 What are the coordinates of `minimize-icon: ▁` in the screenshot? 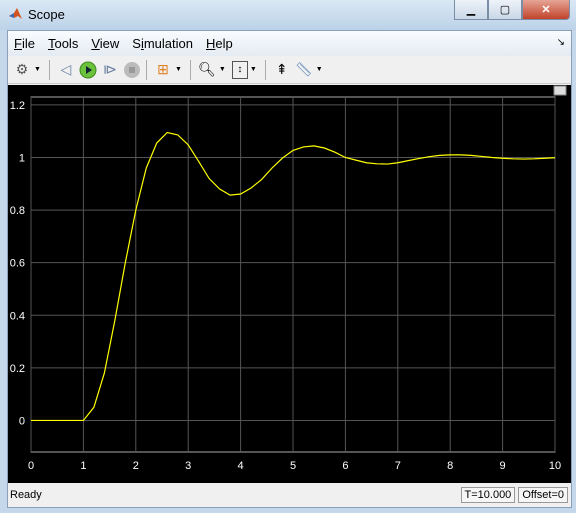 It's located at (471, 10).